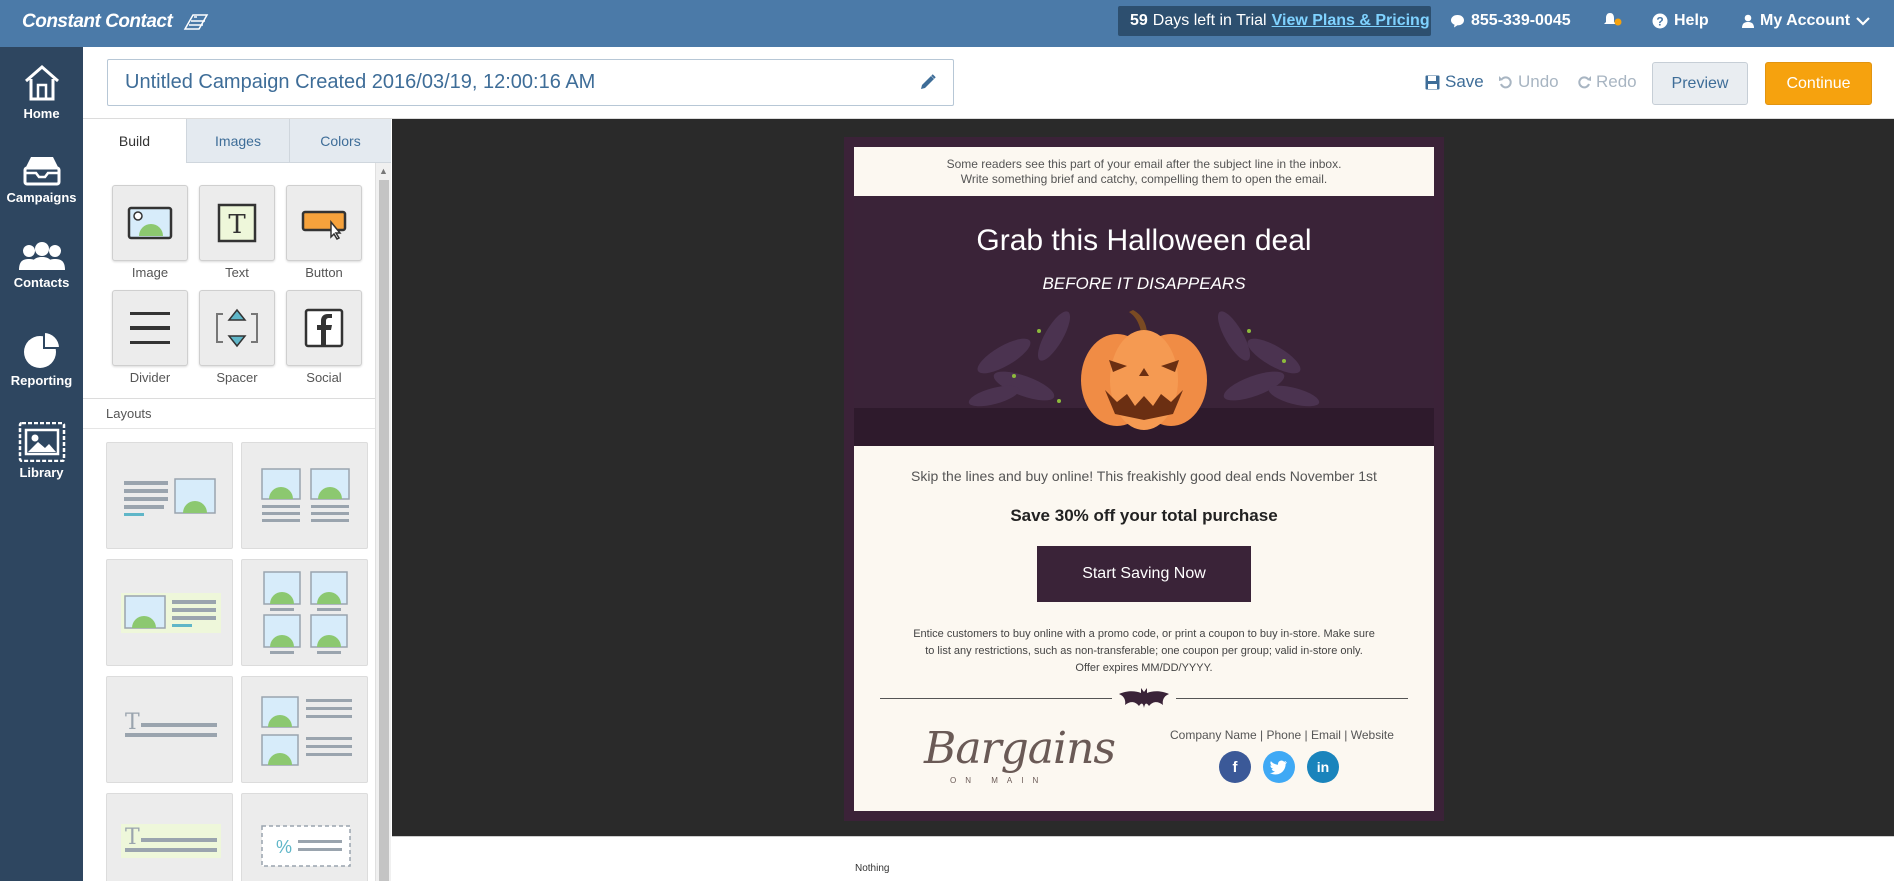  I want to click on spacer-block-tool, so click(237, 328).